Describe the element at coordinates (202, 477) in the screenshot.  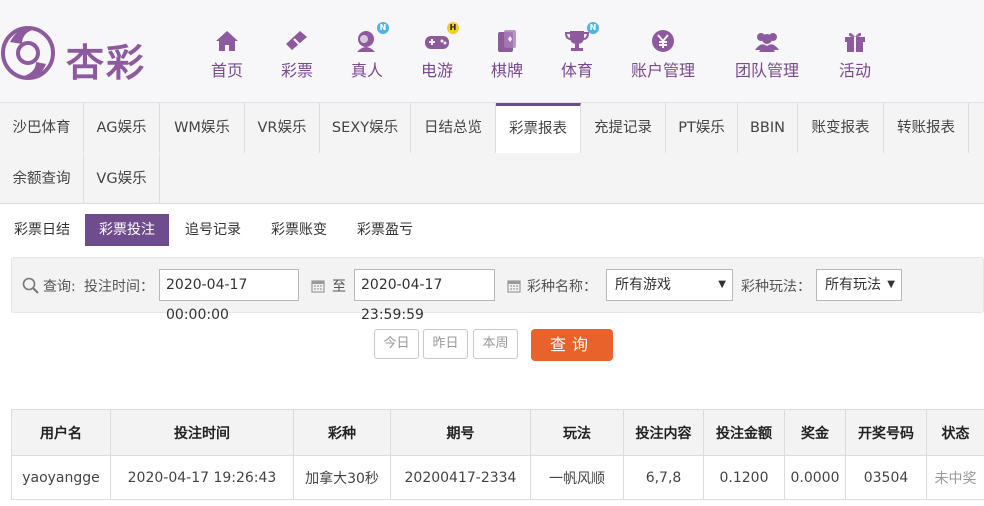
I see `cell-bet-time: 2020-04-17 19:26:43` at that location.